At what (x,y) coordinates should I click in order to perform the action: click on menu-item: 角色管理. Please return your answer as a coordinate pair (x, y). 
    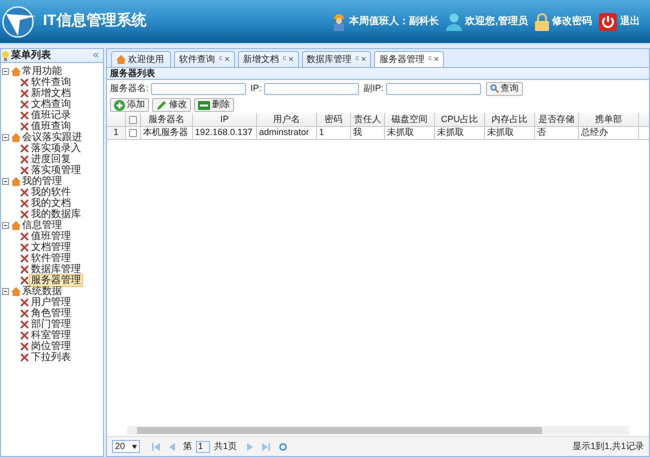
    Looking at the image, I should click on (51, 313).